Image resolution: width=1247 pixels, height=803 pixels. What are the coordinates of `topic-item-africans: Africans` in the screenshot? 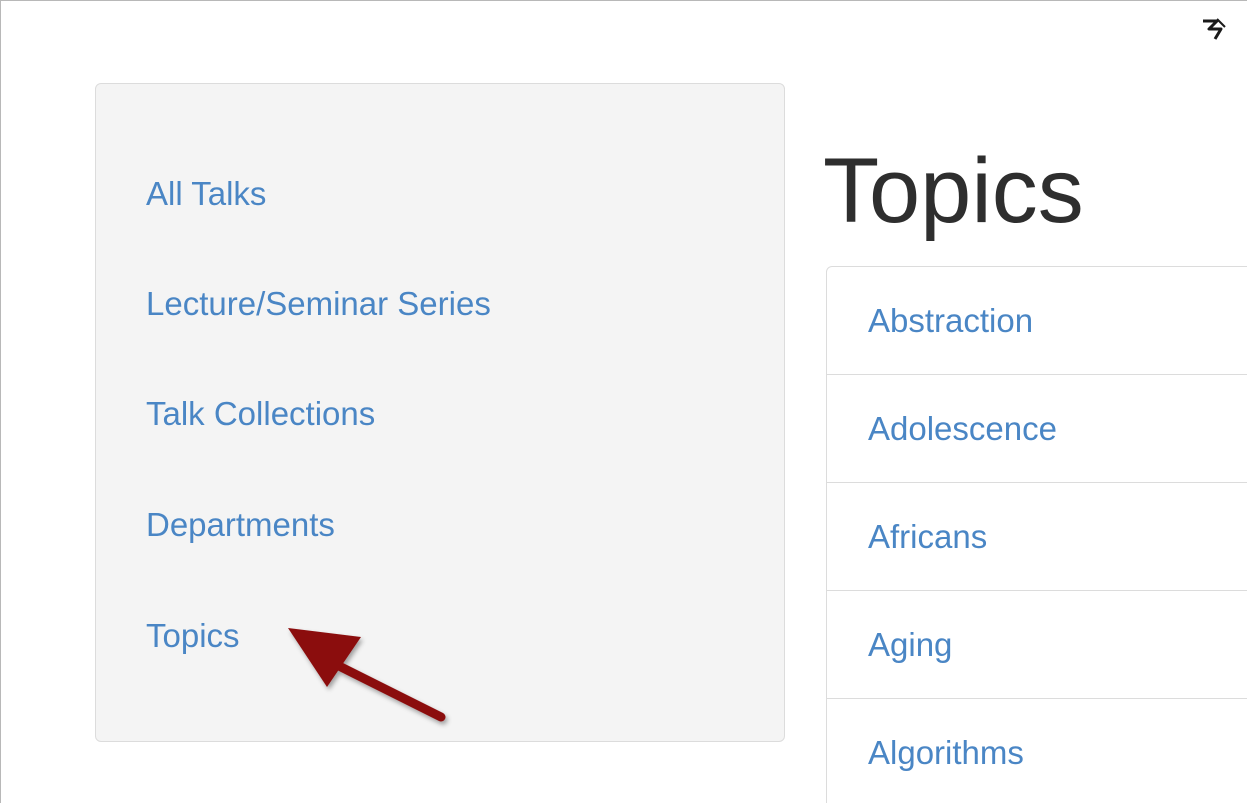 It's located at (1037, 537).